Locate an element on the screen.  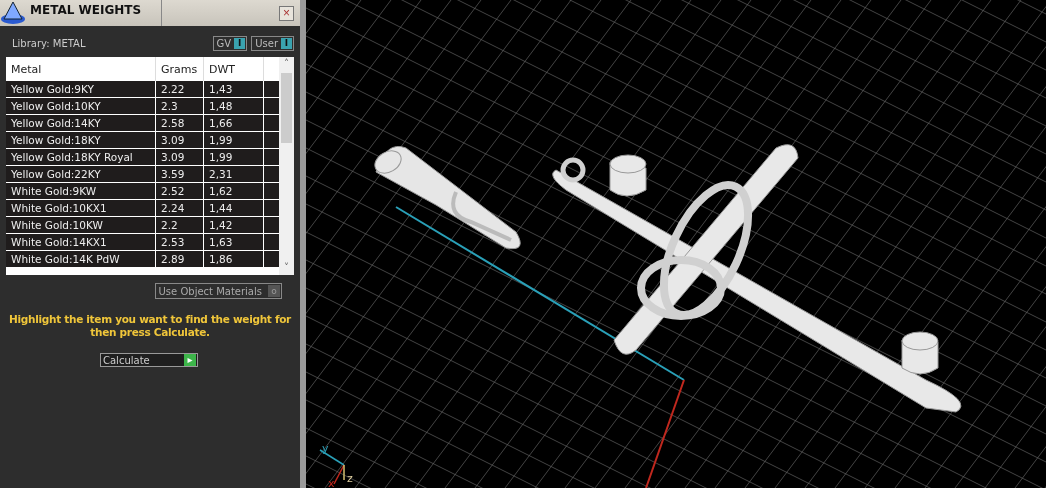
table-cell: Yellow Gold:18KY is located at coordinates (81, 140).